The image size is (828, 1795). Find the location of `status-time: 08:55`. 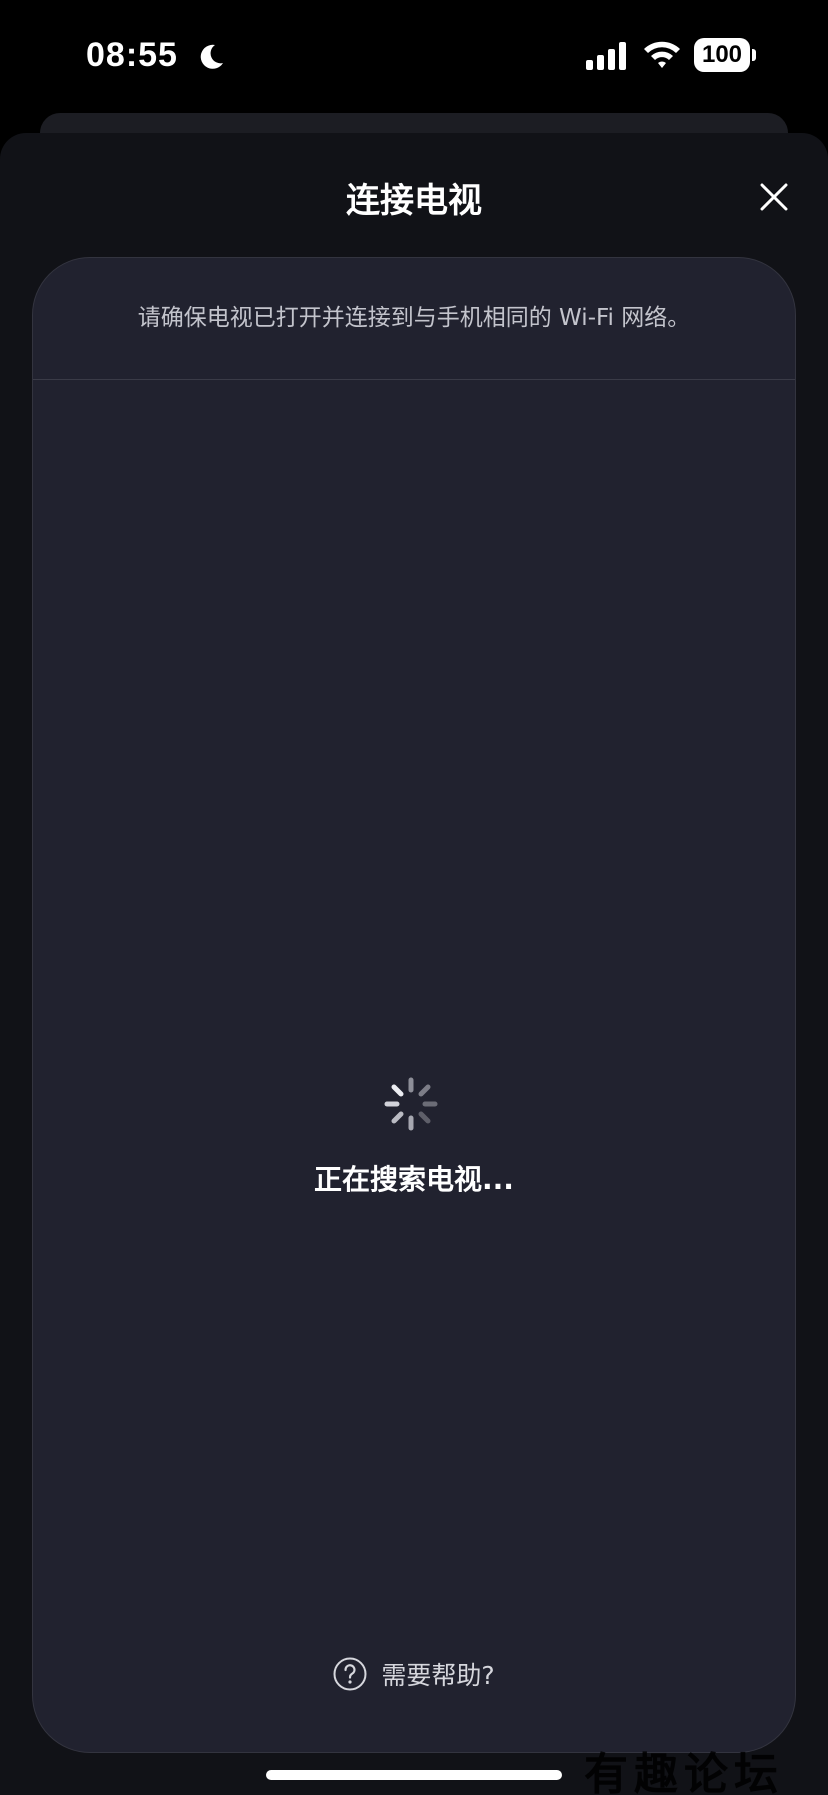

status-time: 08:55 is located at coordinates (132, 55).